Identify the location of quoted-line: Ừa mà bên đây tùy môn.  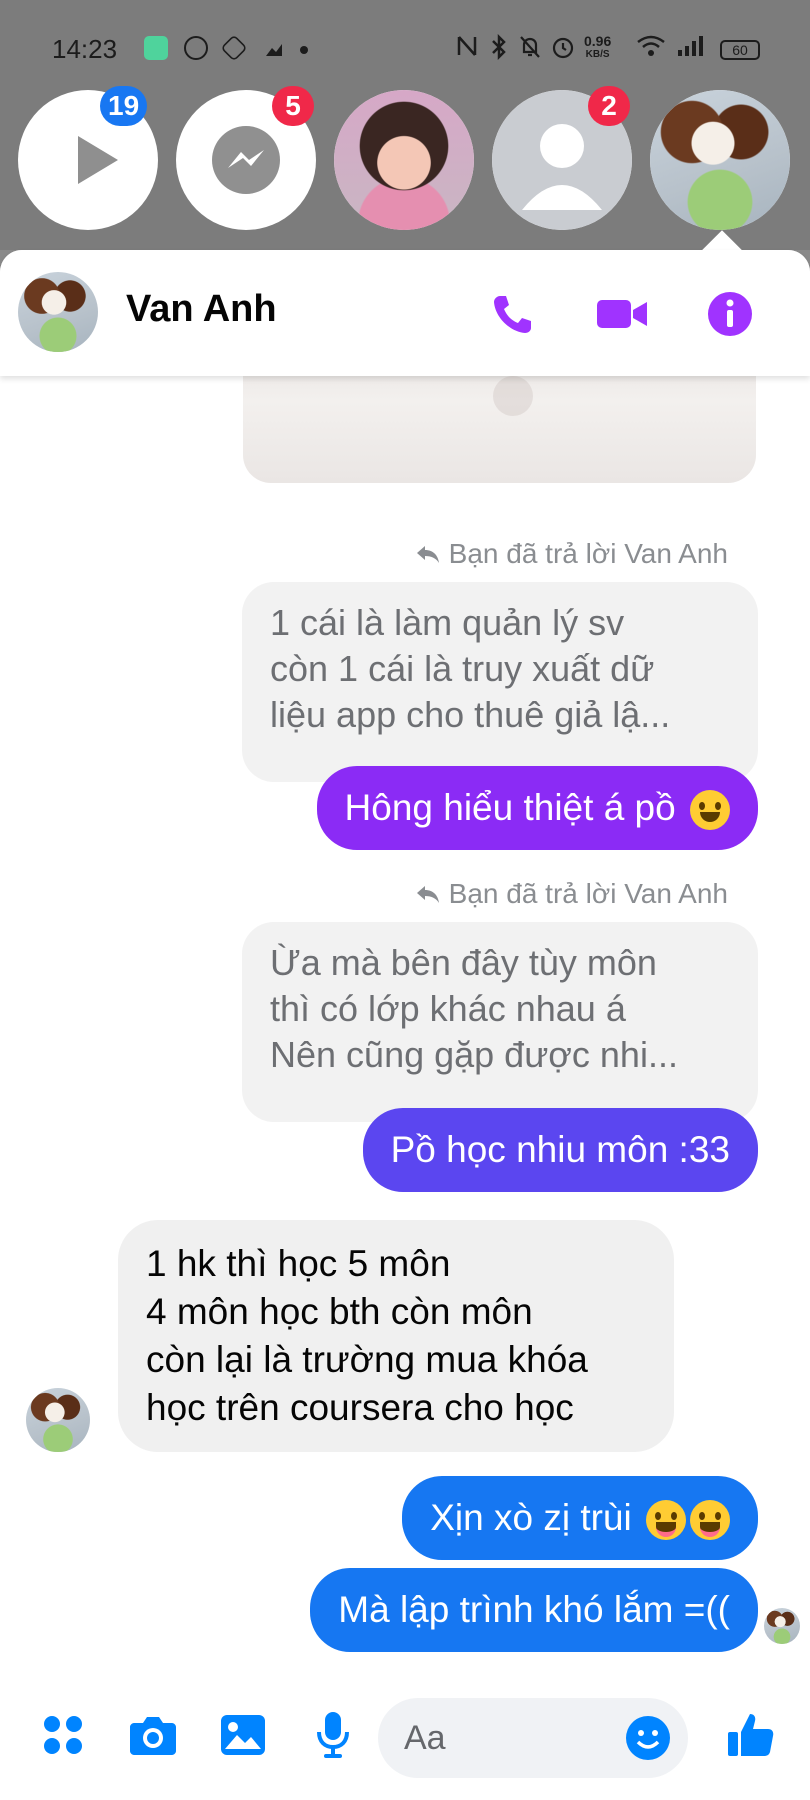
(463, 962).